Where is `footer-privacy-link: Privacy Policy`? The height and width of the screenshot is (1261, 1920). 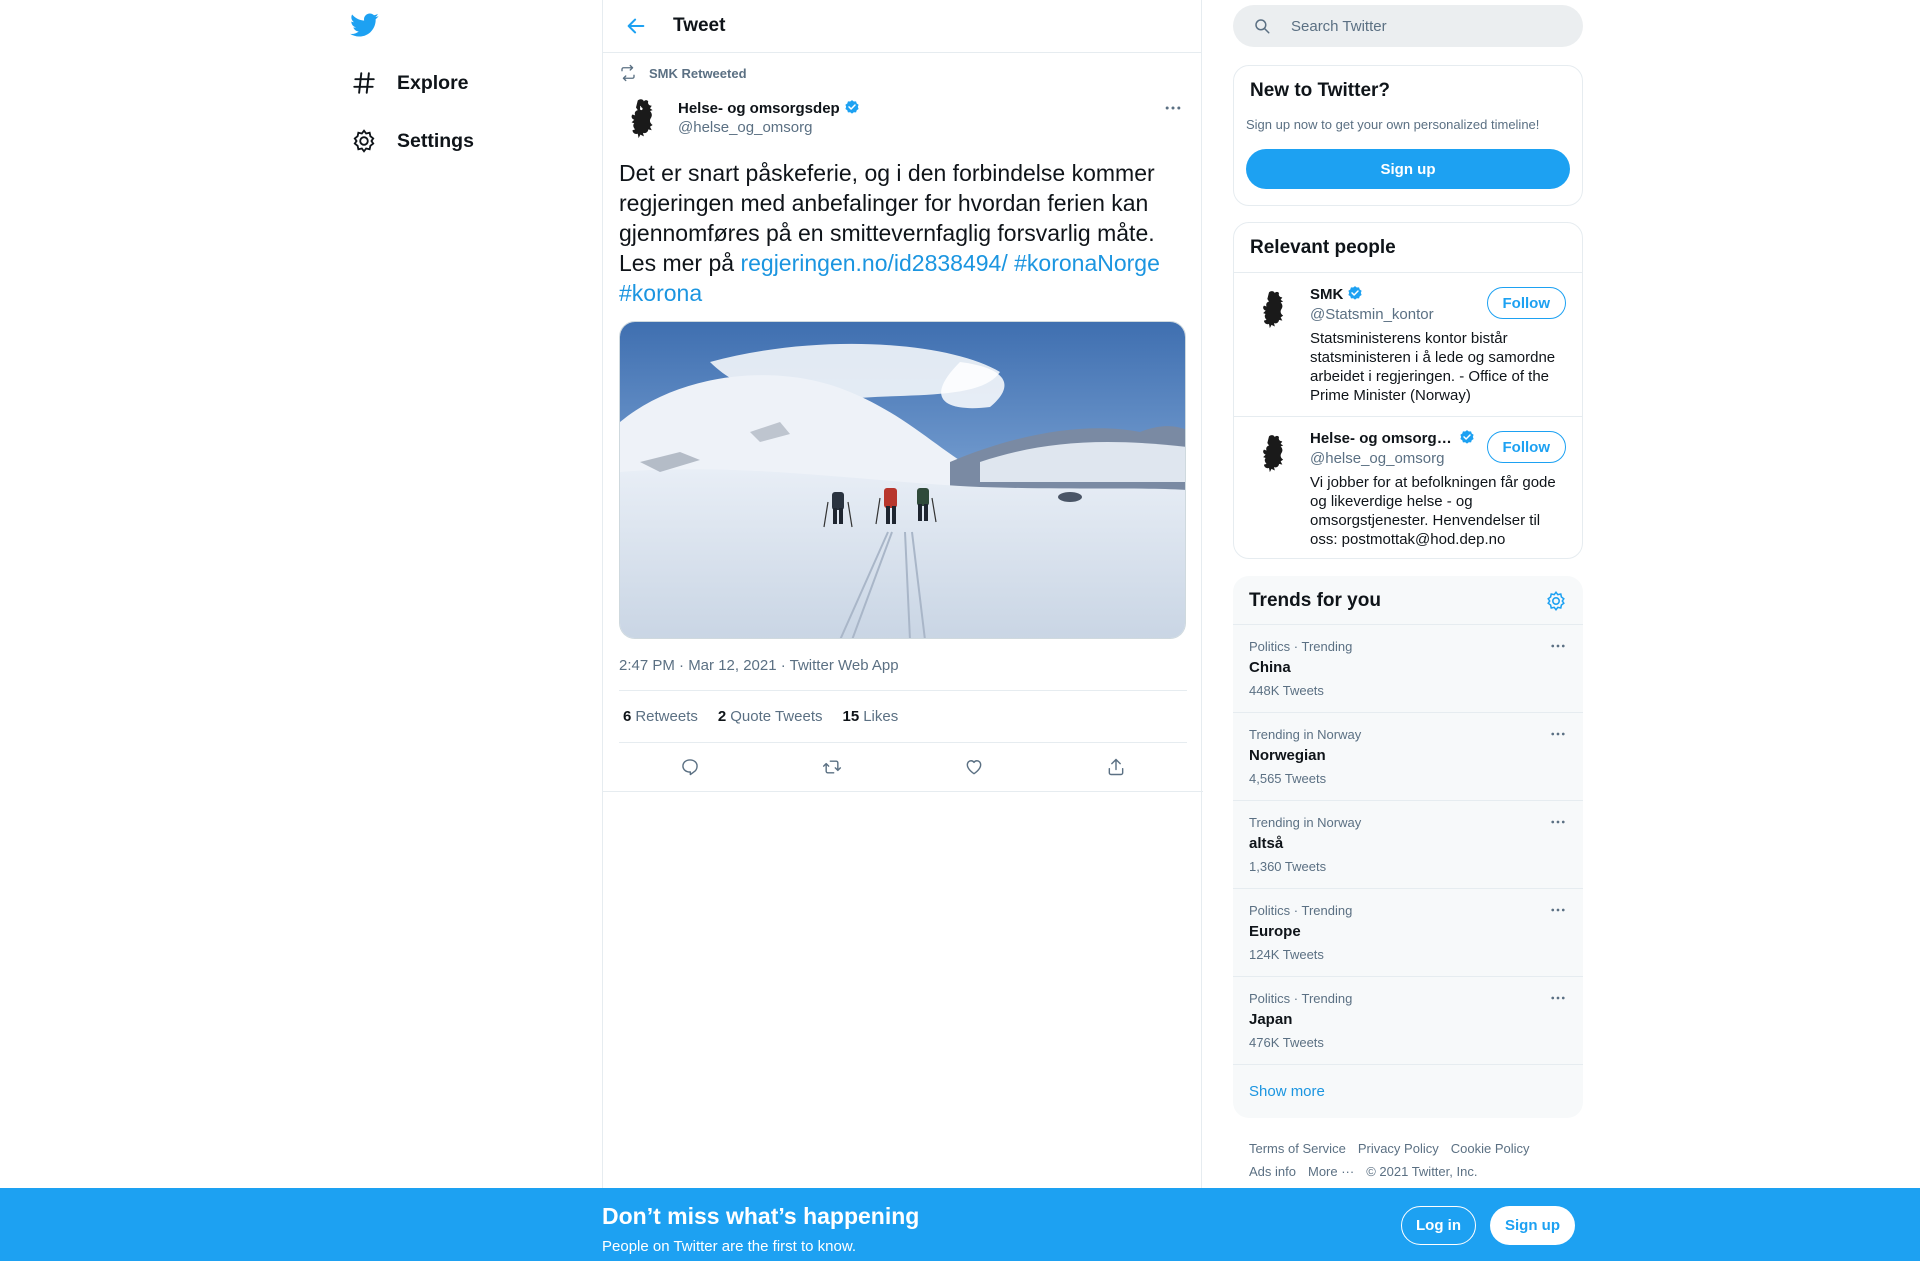
footer-privacy-link: Privacy Policy is located at coordinates (1398, 1148).